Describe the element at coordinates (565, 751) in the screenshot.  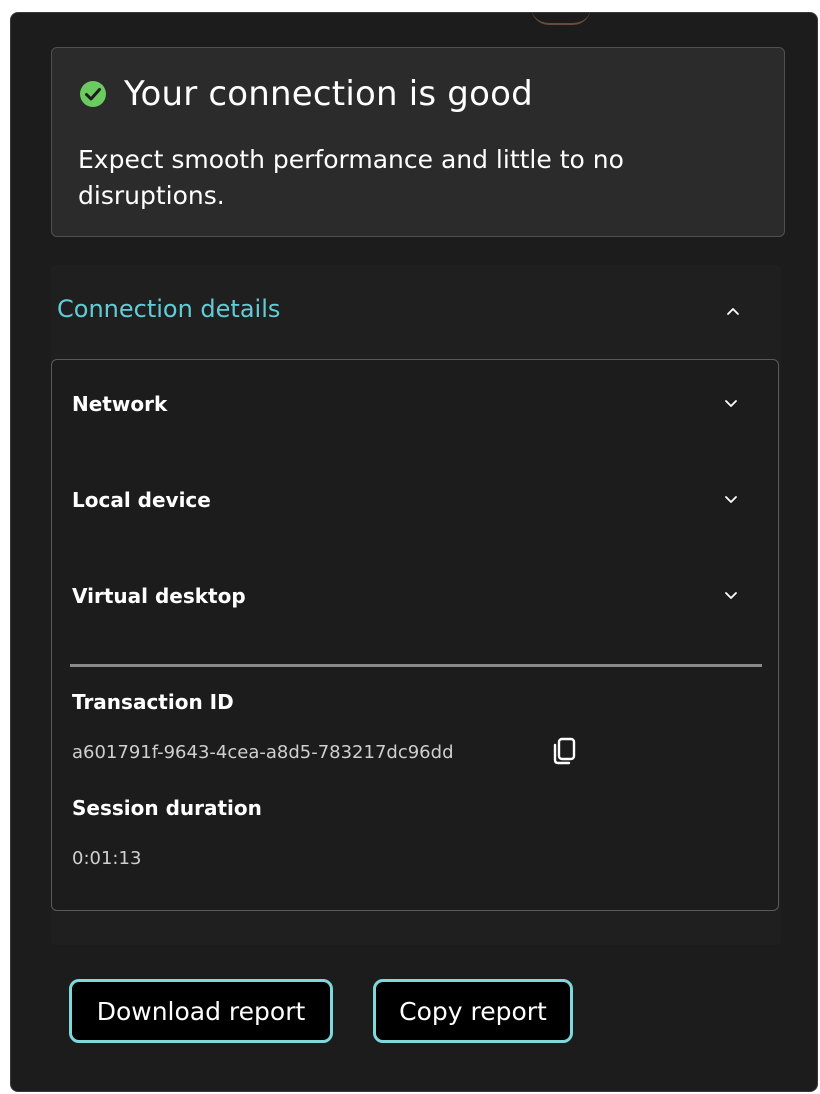
I see `copy-icon` at that location.